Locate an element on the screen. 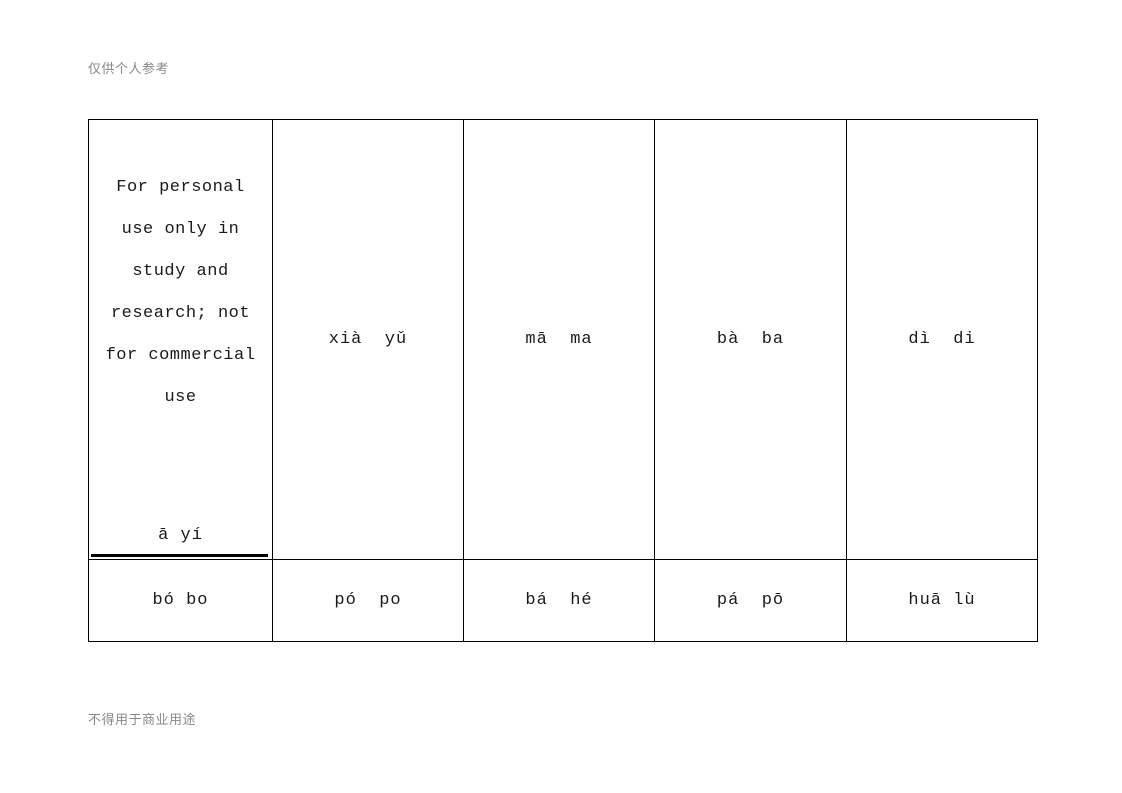 The image size is (1122, 793). table-cell: mā ma is located at coordinates (559, 339).